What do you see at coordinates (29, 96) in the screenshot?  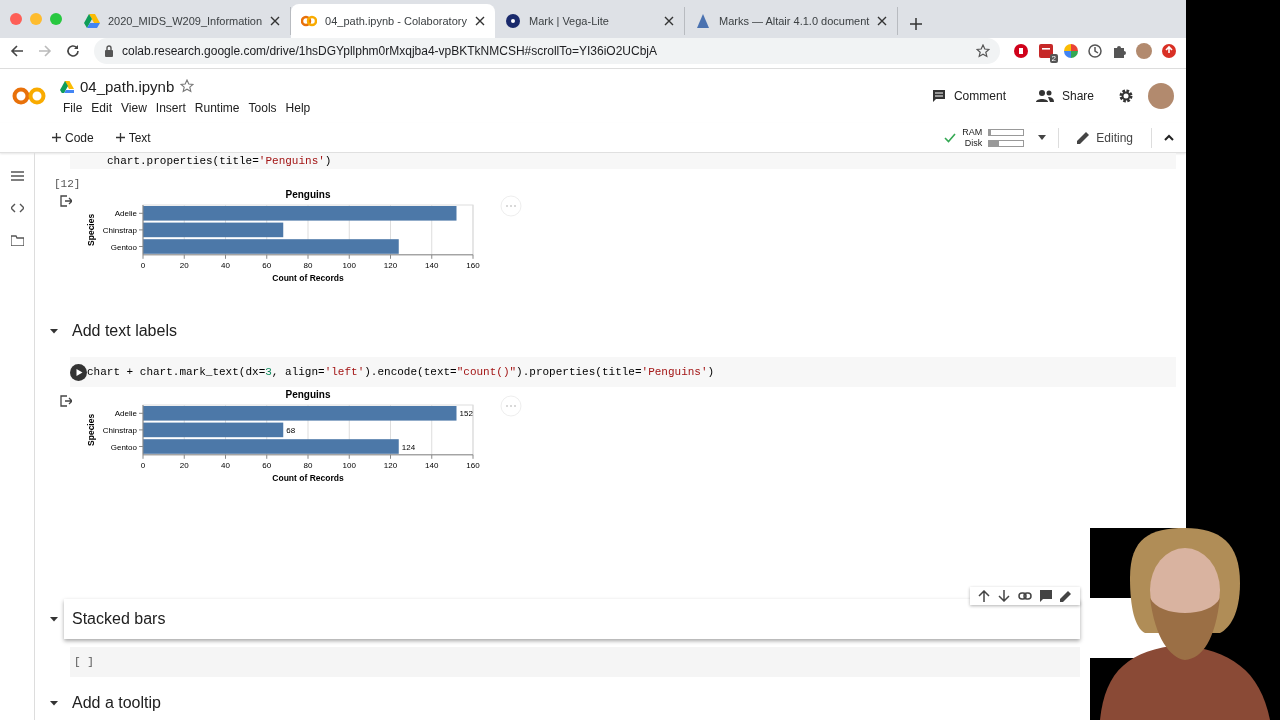 I see `colab-logo-icon` at bounding box center [29, 96].